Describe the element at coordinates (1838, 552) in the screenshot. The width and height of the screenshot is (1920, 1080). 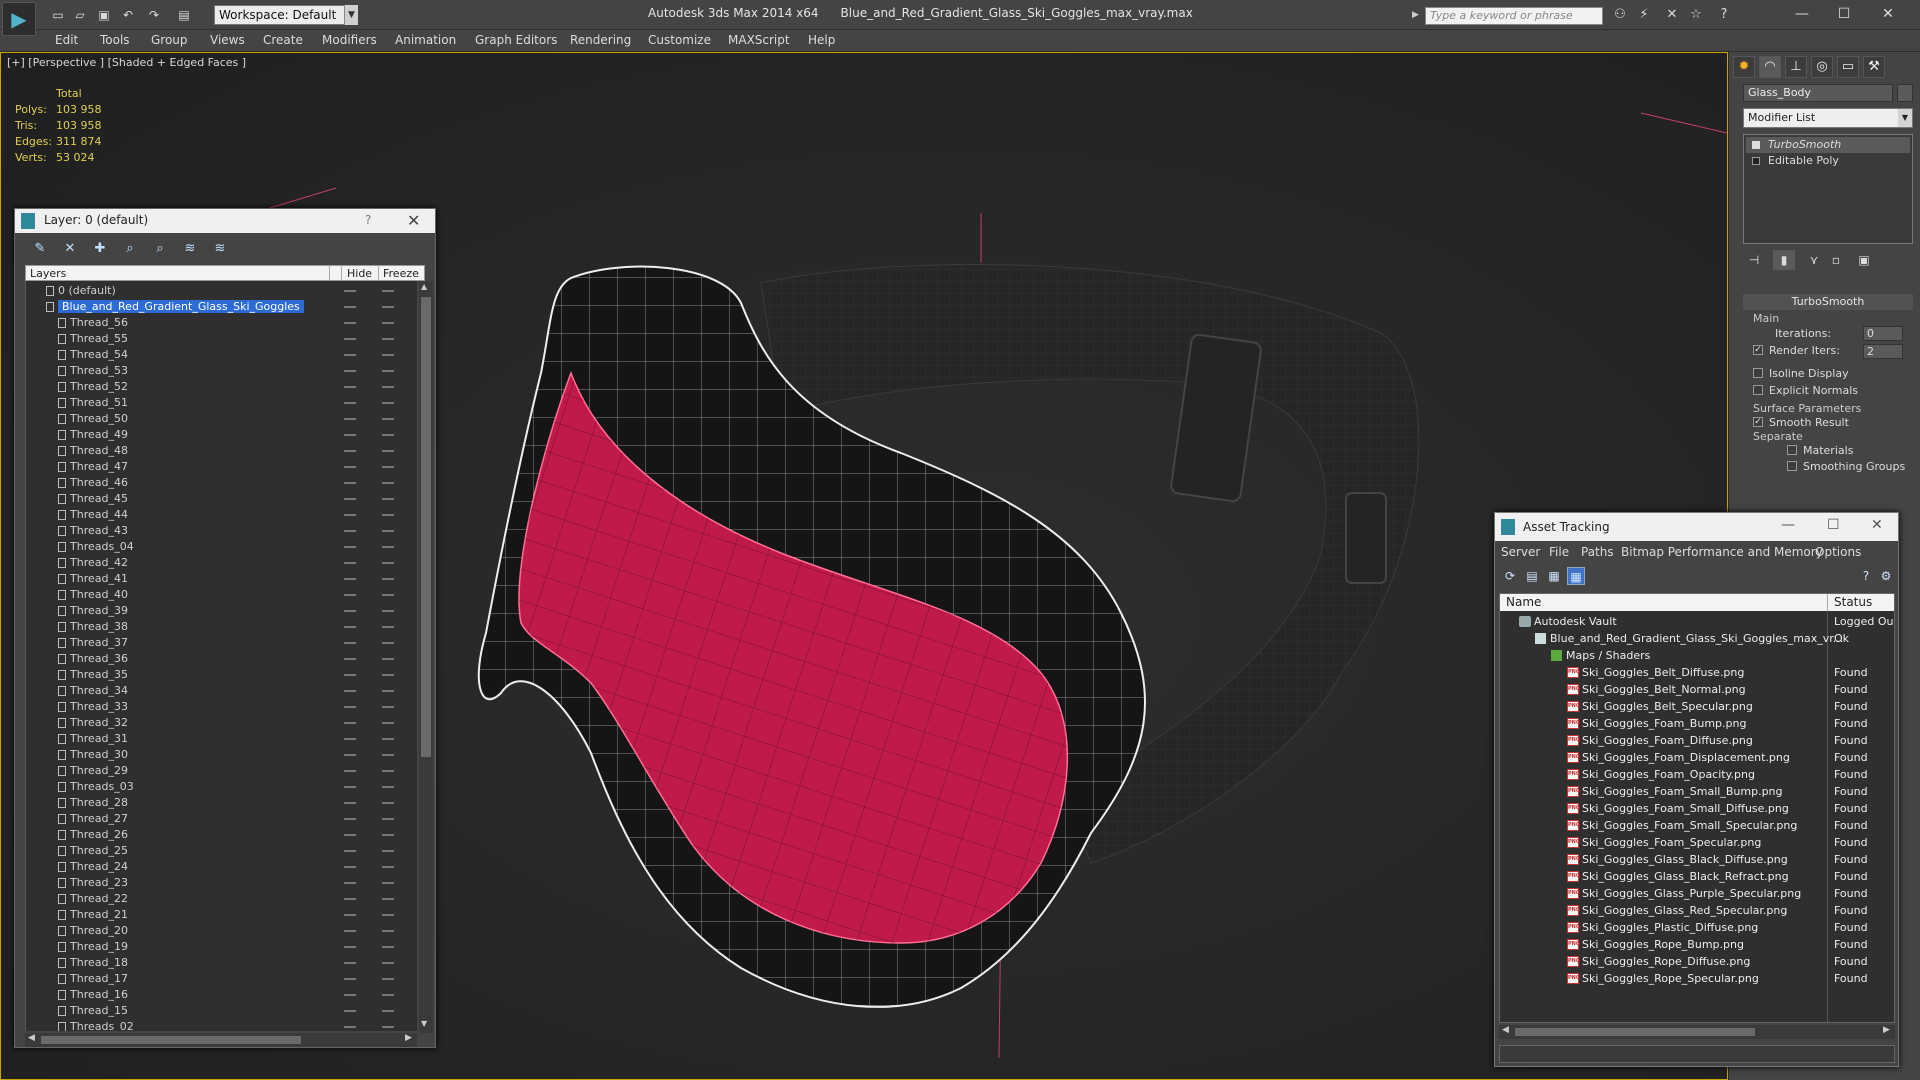
I see `menu-options: Options` at that location.